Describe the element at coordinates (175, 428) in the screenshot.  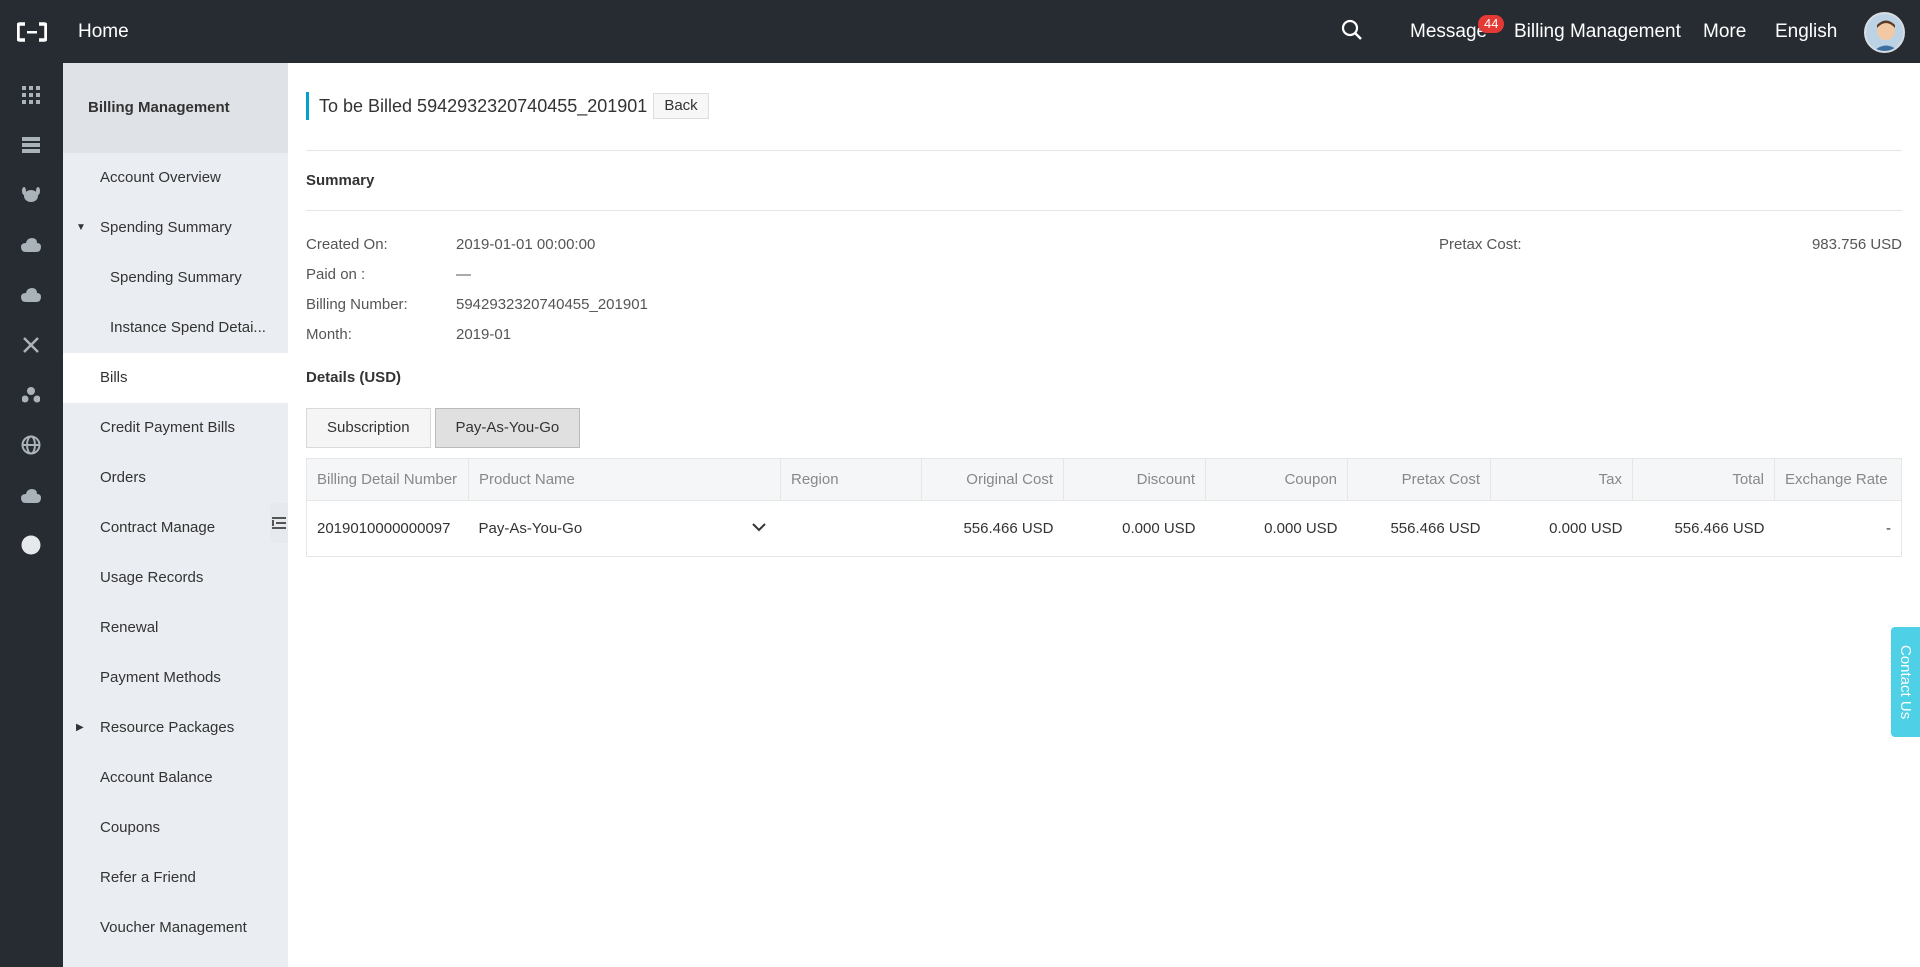
I see `sidebar-item-credit-payment-bills: Credit Payment Bills` at that location.